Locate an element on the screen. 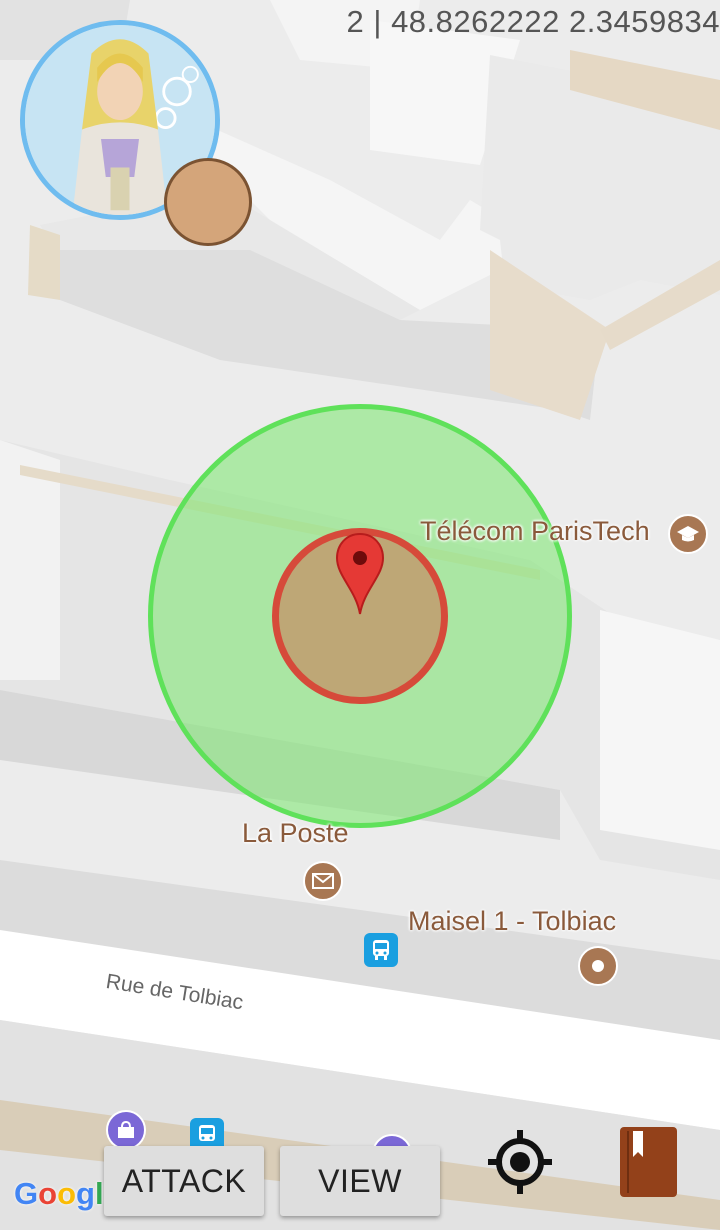 This screenshot has height=1230, width=720. poi-label-maisel: Maisel 1 - Tolbiac is located at coordinates (512, 921).